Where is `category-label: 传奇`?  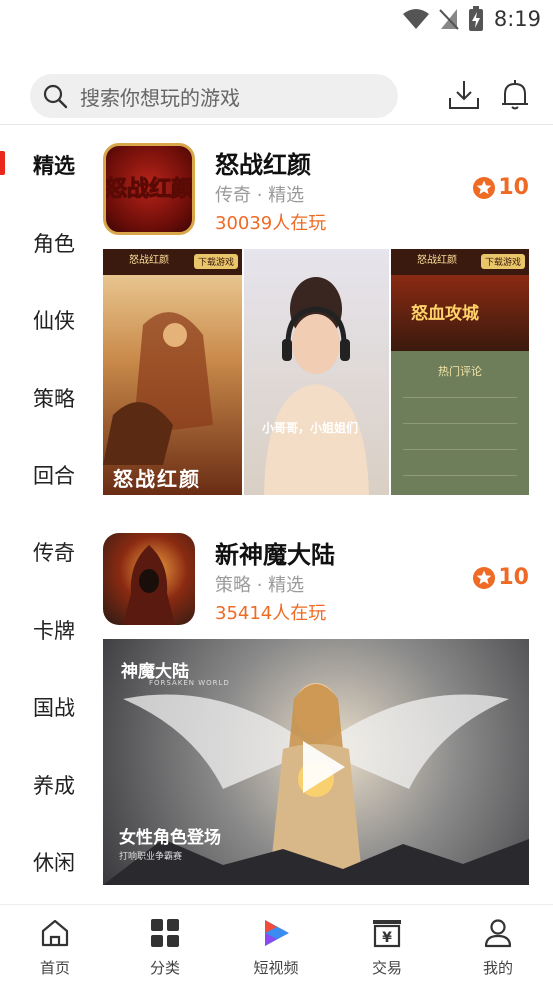 category-label: 传奇 is located at coordinates (54, 553).